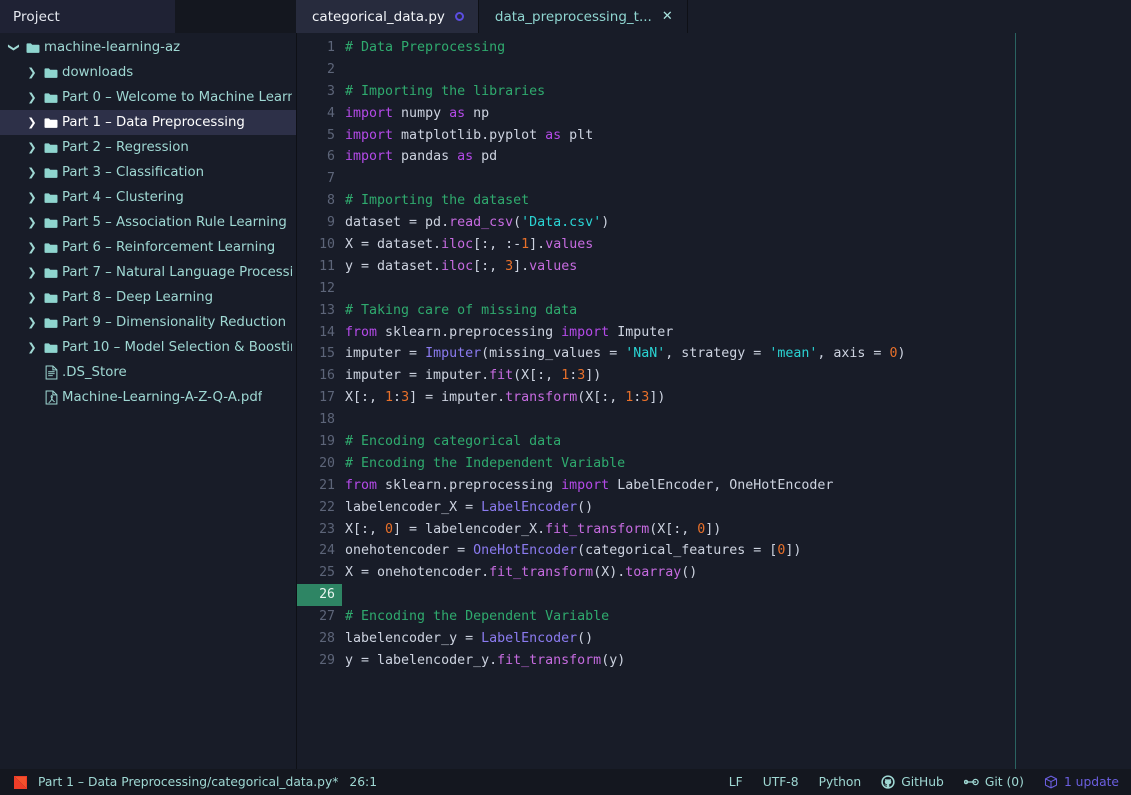 The image size is (1131, 795). What do you see at coordinates (148, 322) in the screenshot?
I see `tree-folder-row: ❯ Part 9 – Dimensionality Reduction` at bounding box center [148, 322].